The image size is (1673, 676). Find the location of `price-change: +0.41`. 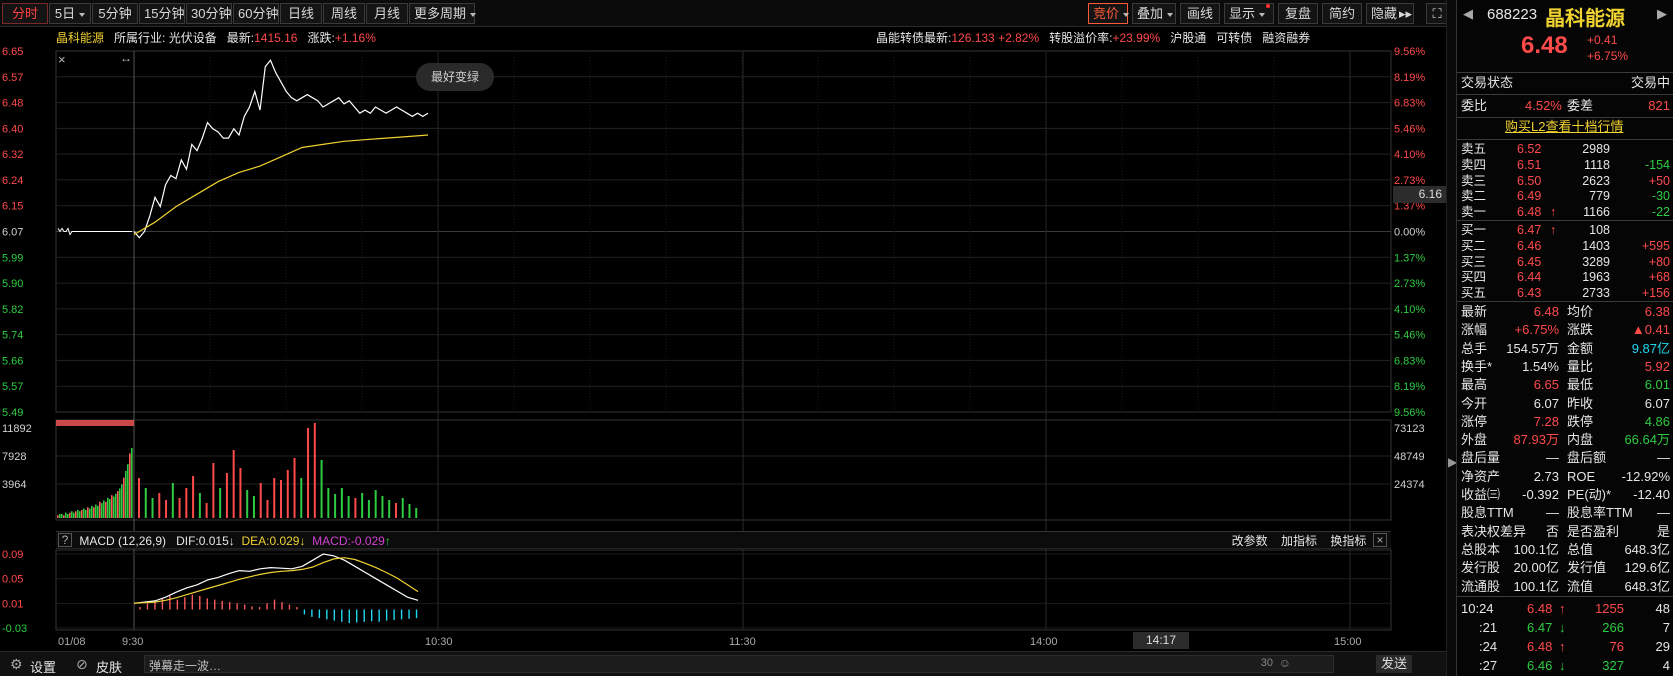

price-change: +0.41 is located at coordinates (1602, 40).